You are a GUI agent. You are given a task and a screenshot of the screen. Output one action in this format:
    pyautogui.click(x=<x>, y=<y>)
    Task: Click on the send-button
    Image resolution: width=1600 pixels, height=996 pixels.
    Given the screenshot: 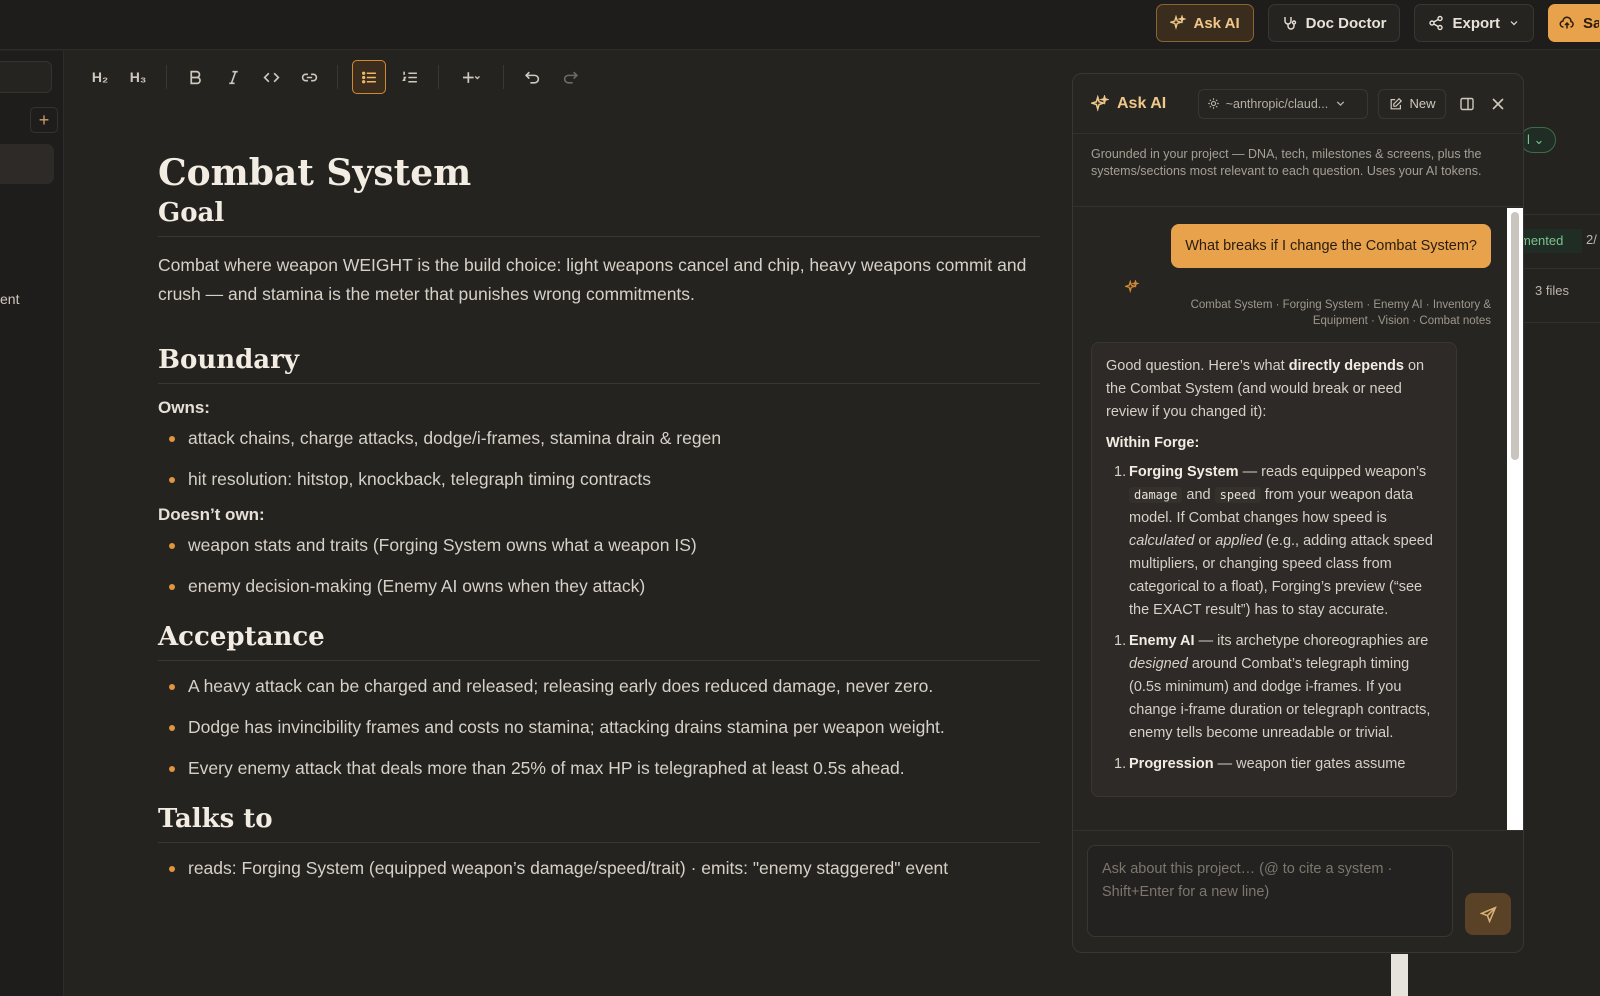 What is the action you would take?
    pyautogui.click(x=1488, y=914)
    